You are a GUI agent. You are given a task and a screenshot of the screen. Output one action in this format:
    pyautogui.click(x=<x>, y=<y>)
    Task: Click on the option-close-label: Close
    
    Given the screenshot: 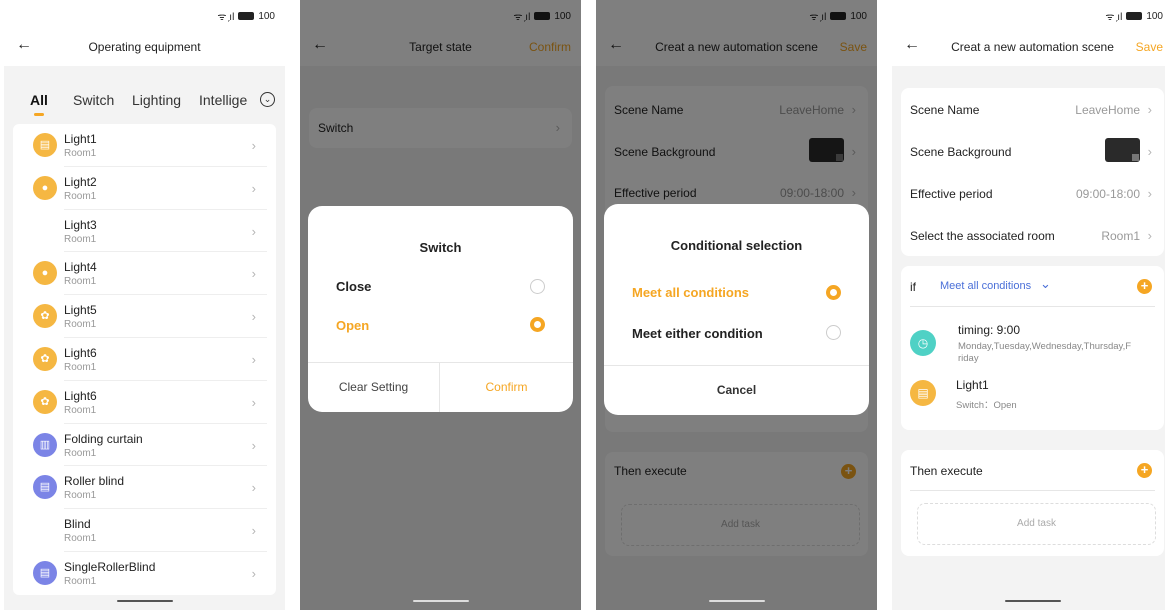 What is the action you would take?
    pyautogui.click(x=353, y=286)
    